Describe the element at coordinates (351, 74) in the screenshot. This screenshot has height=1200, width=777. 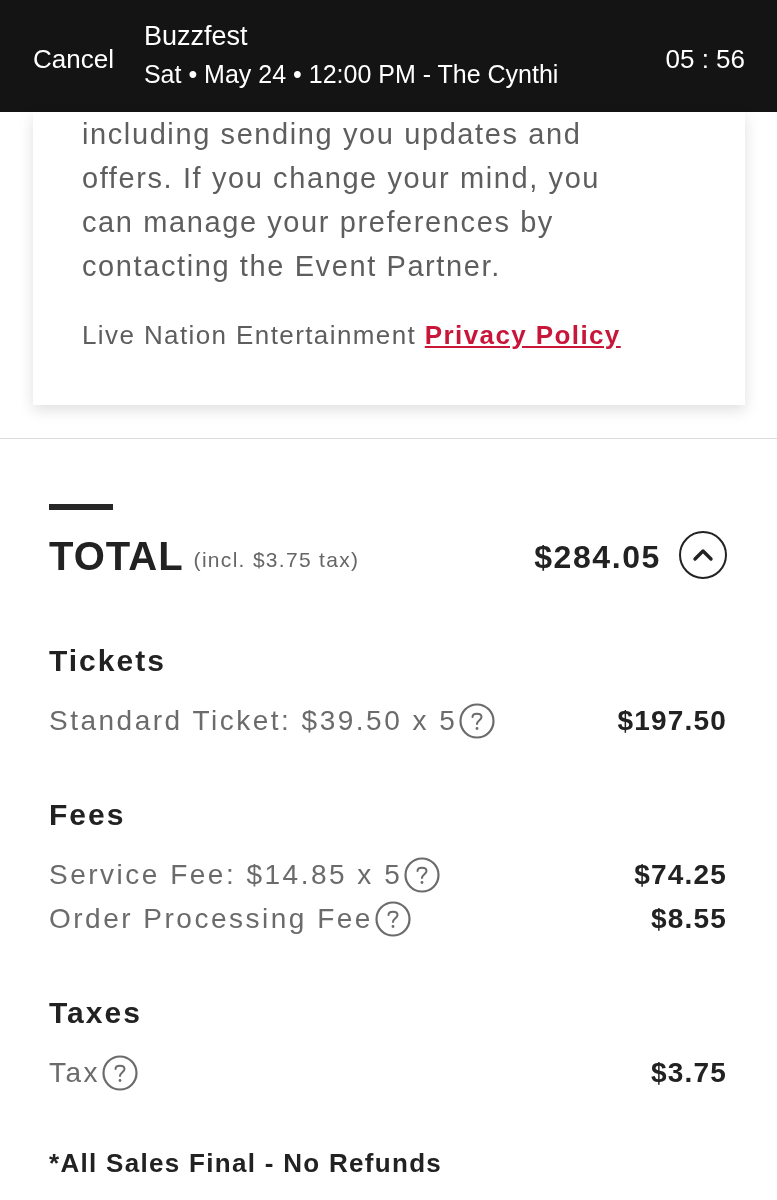
I see `event-details: Sat • May 24 • 12:00 PM - The Cynthi` at that location.